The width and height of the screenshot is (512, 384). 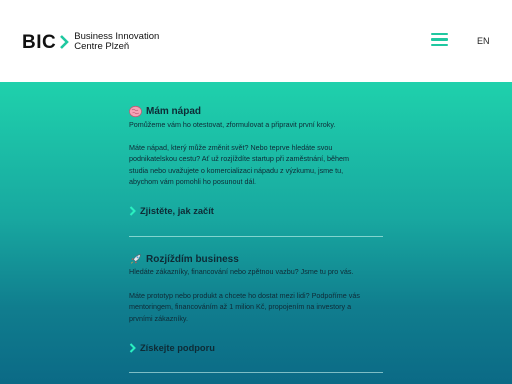 What do you see at coordinates (483, 41) in the screenshot?
I see `language-switch: EN` at bounding box center [483, 41].